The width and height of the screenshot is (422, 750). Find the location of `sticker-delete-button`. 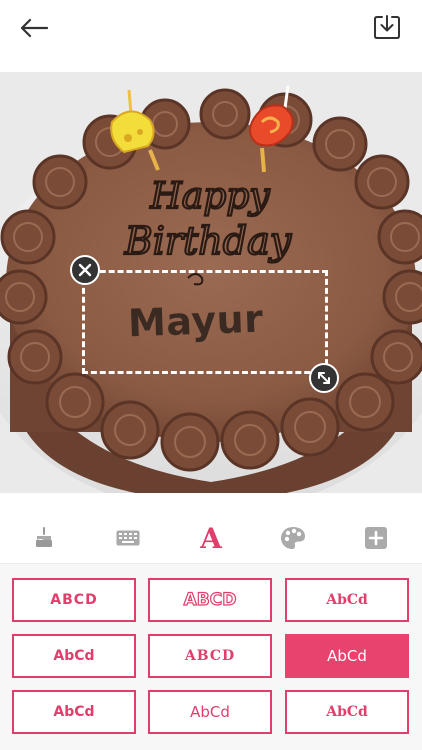

sticker-delete-button is located at coordinates (85, 270).